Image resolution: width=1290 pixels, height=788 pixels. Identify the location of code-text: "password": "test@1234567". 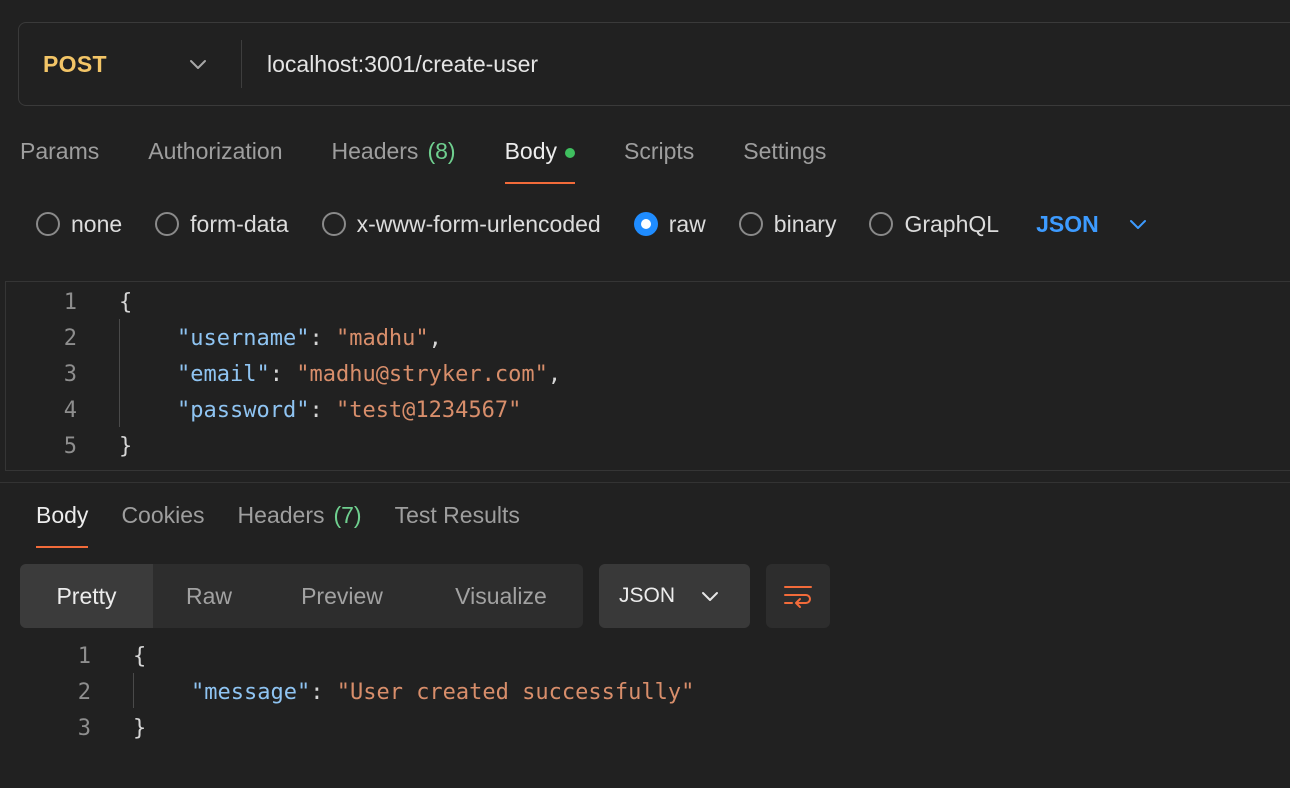
(349, 410).